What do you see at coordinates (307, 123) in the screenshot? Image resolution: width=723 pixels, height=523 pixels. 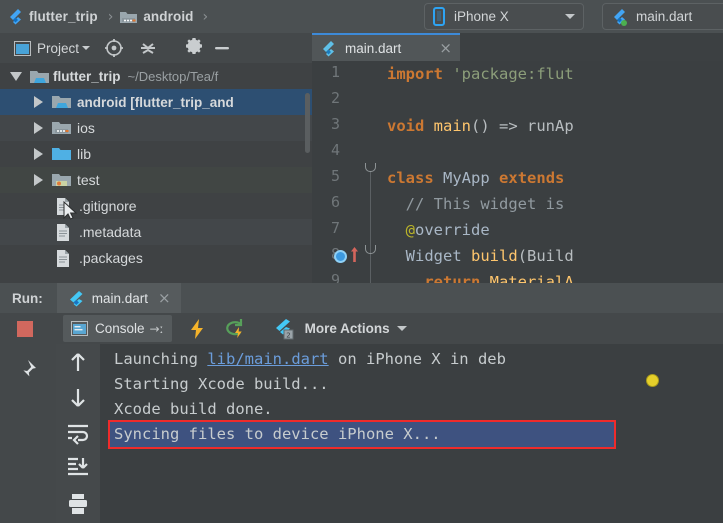 I see `project-scrollbar` at bounding box center [307, 123].